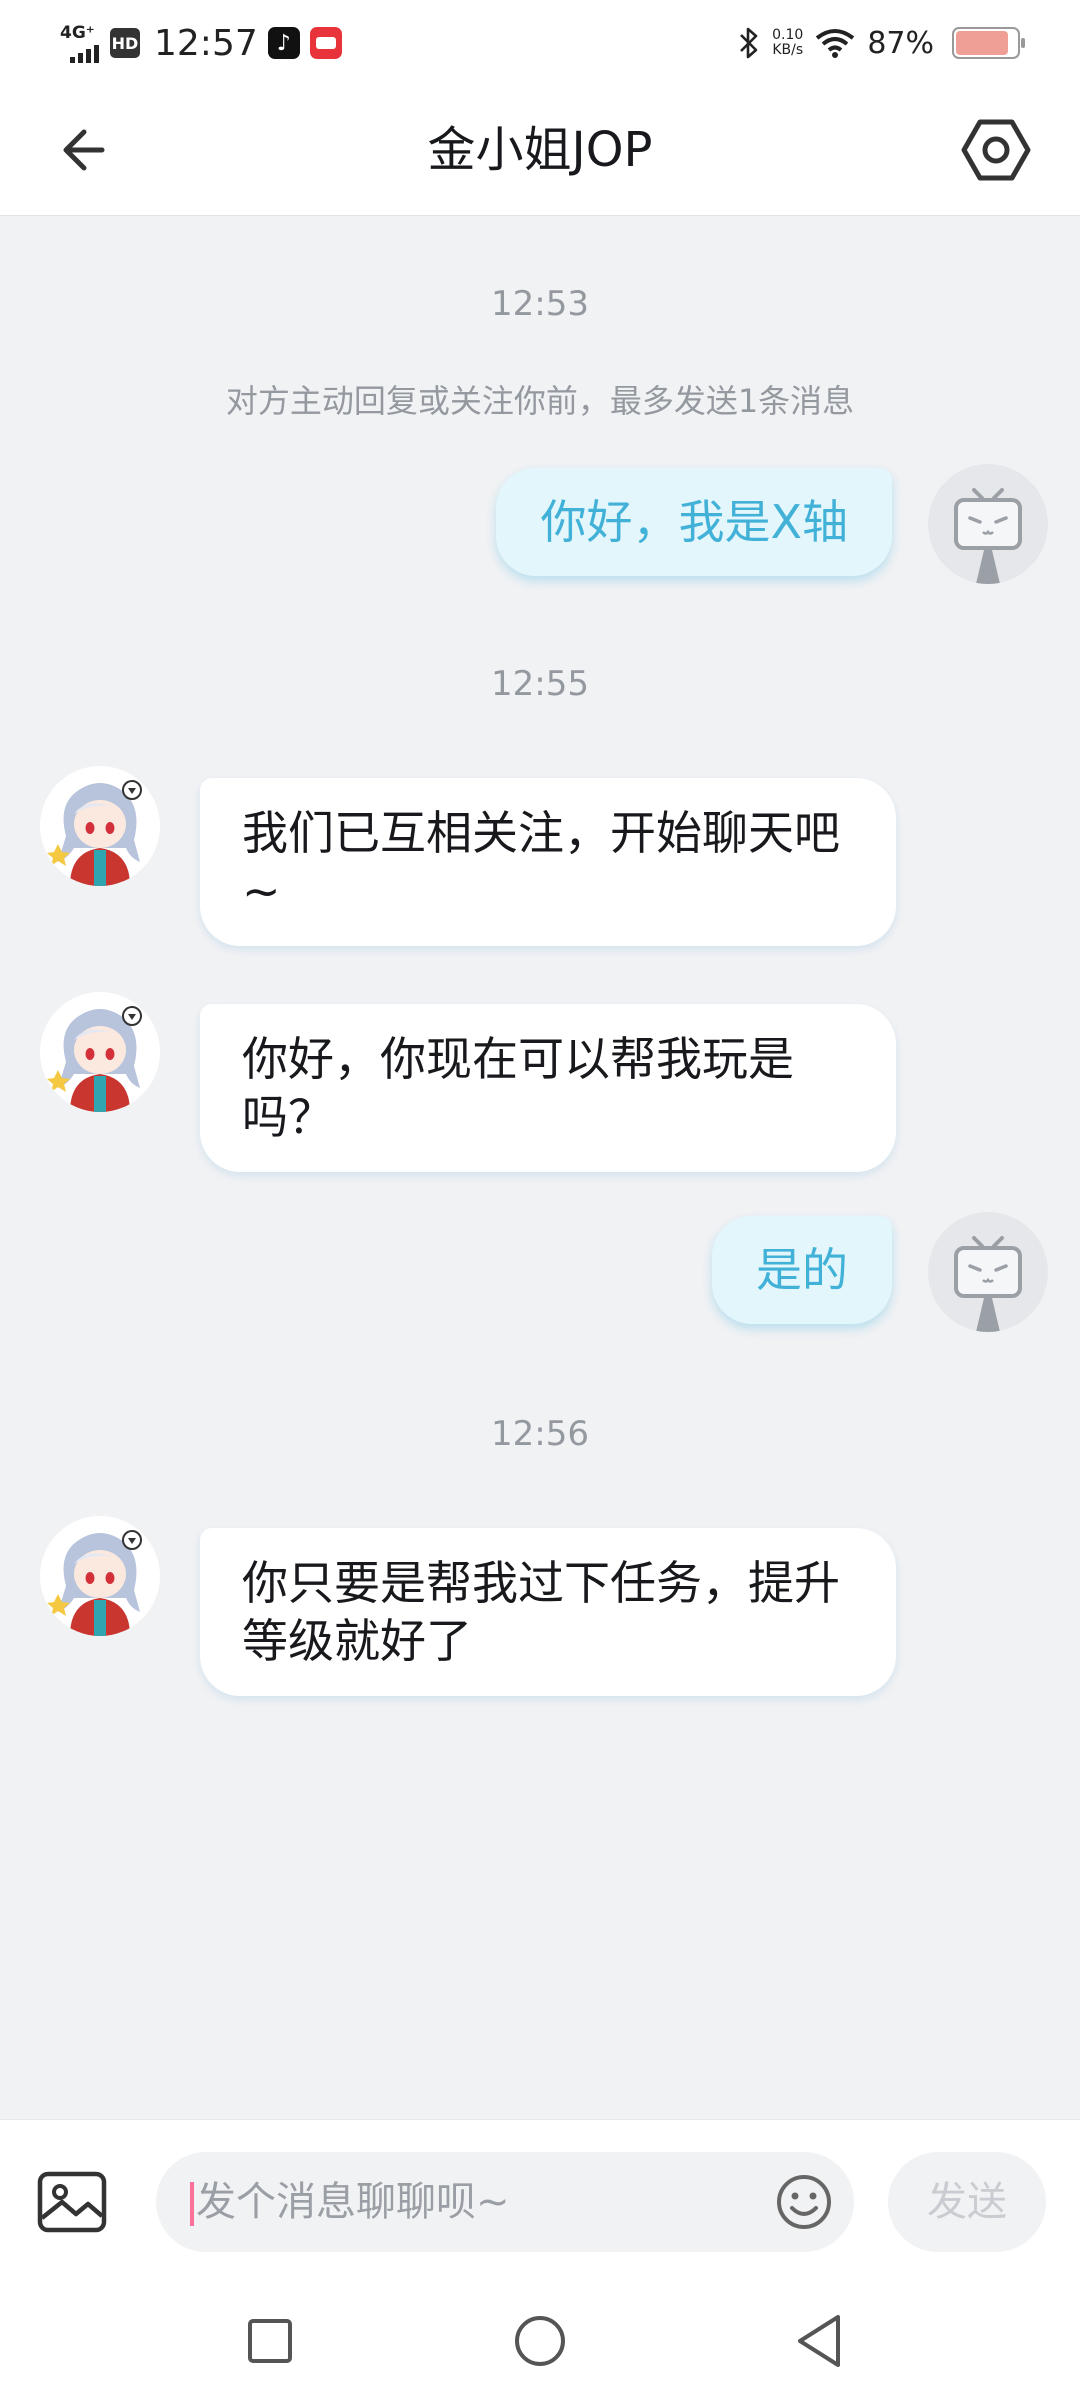 The image size is (1080, 2400). Describe the element at coordinates (749, 43) in the screenshot. I see `bluetooth-icon` at that location.